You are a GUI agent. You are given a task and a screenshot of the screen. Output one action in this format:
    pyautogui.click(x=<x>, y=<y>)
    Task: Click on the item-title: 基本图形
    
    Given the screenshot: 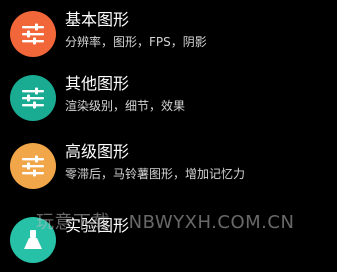 What is the action you would take?
    pyautogui.click(x=97, y=19)
    